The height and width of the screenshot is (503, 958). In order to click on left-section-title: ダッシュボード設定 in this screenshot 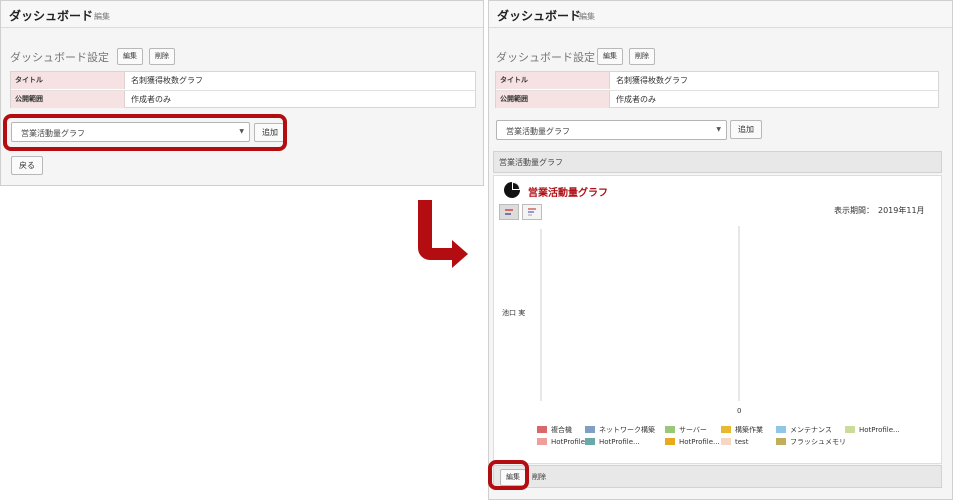, I will do `click(59, 57)`.